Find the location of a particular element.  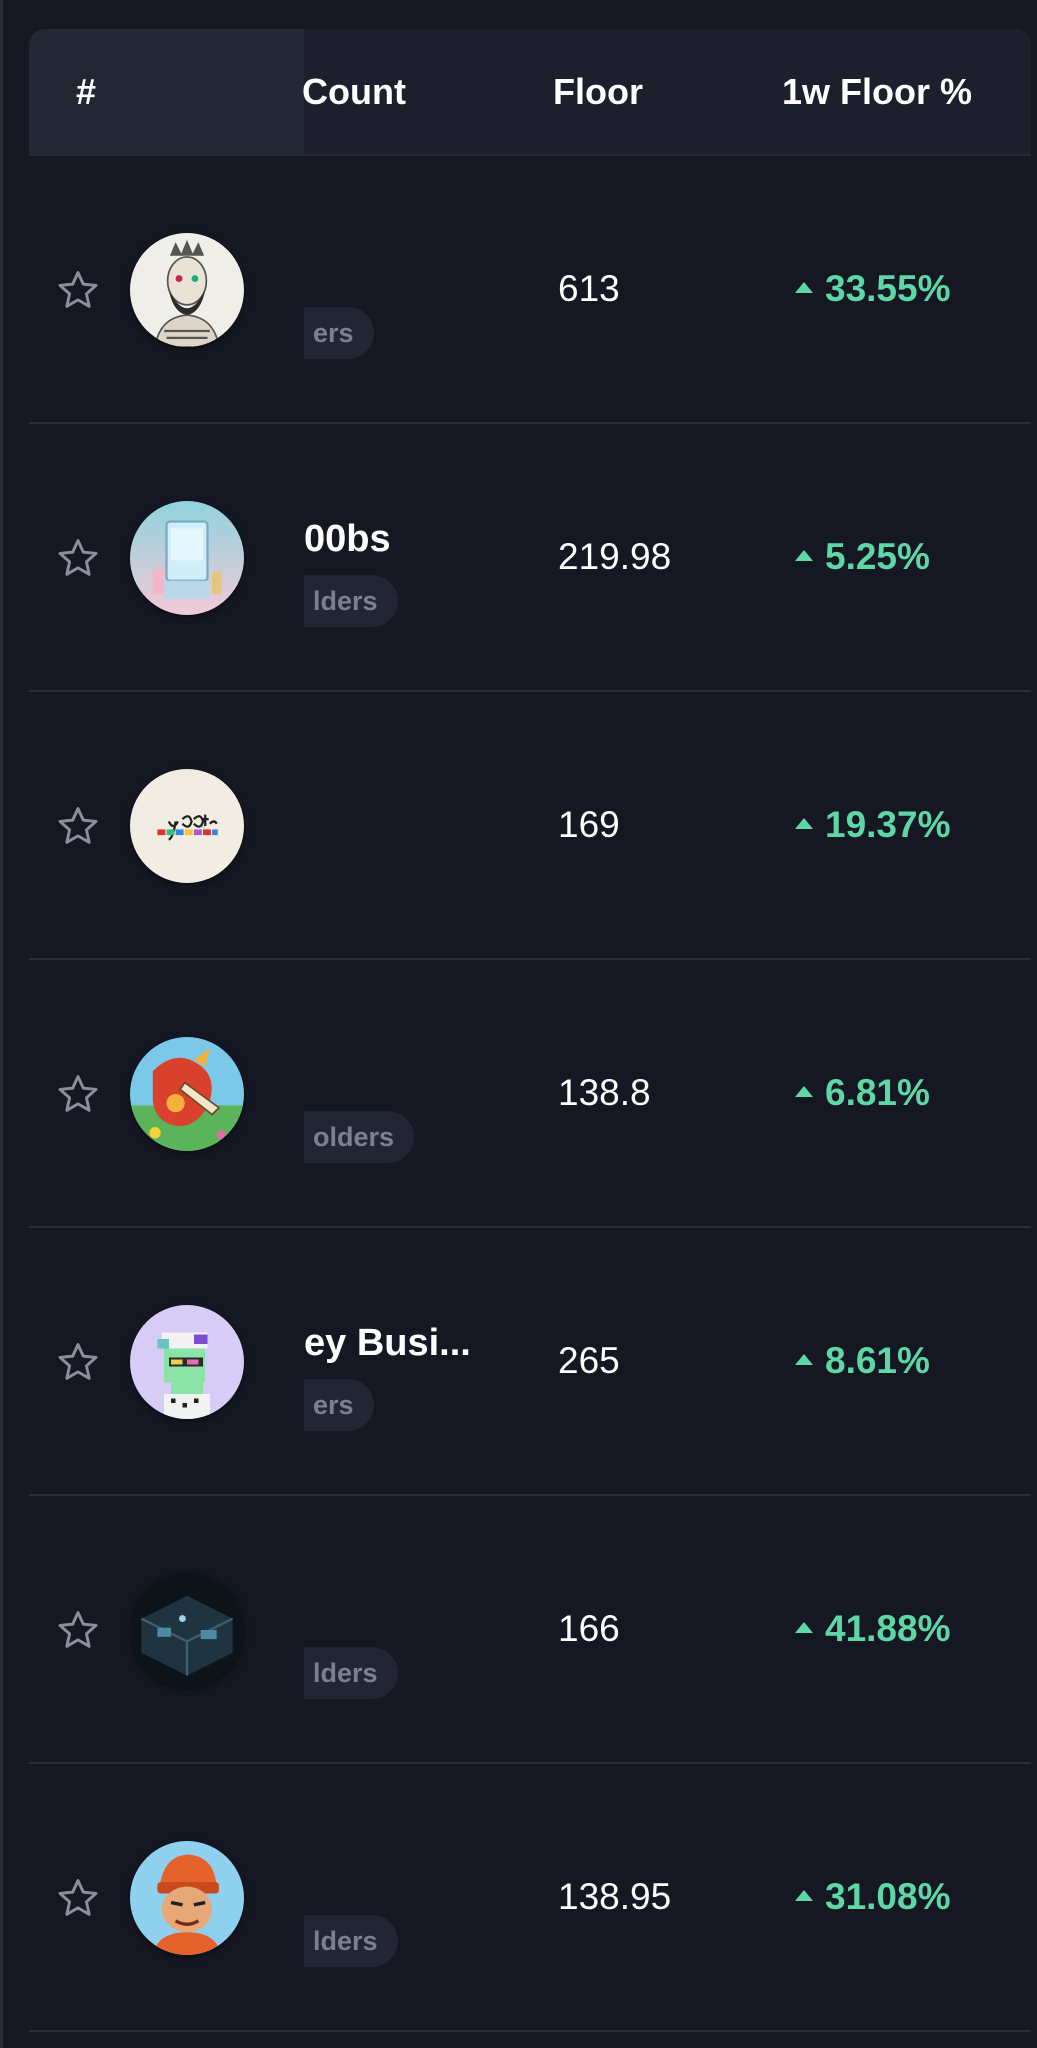

y00ts-logo-avatar-icon is located at coordinates (187, 826).